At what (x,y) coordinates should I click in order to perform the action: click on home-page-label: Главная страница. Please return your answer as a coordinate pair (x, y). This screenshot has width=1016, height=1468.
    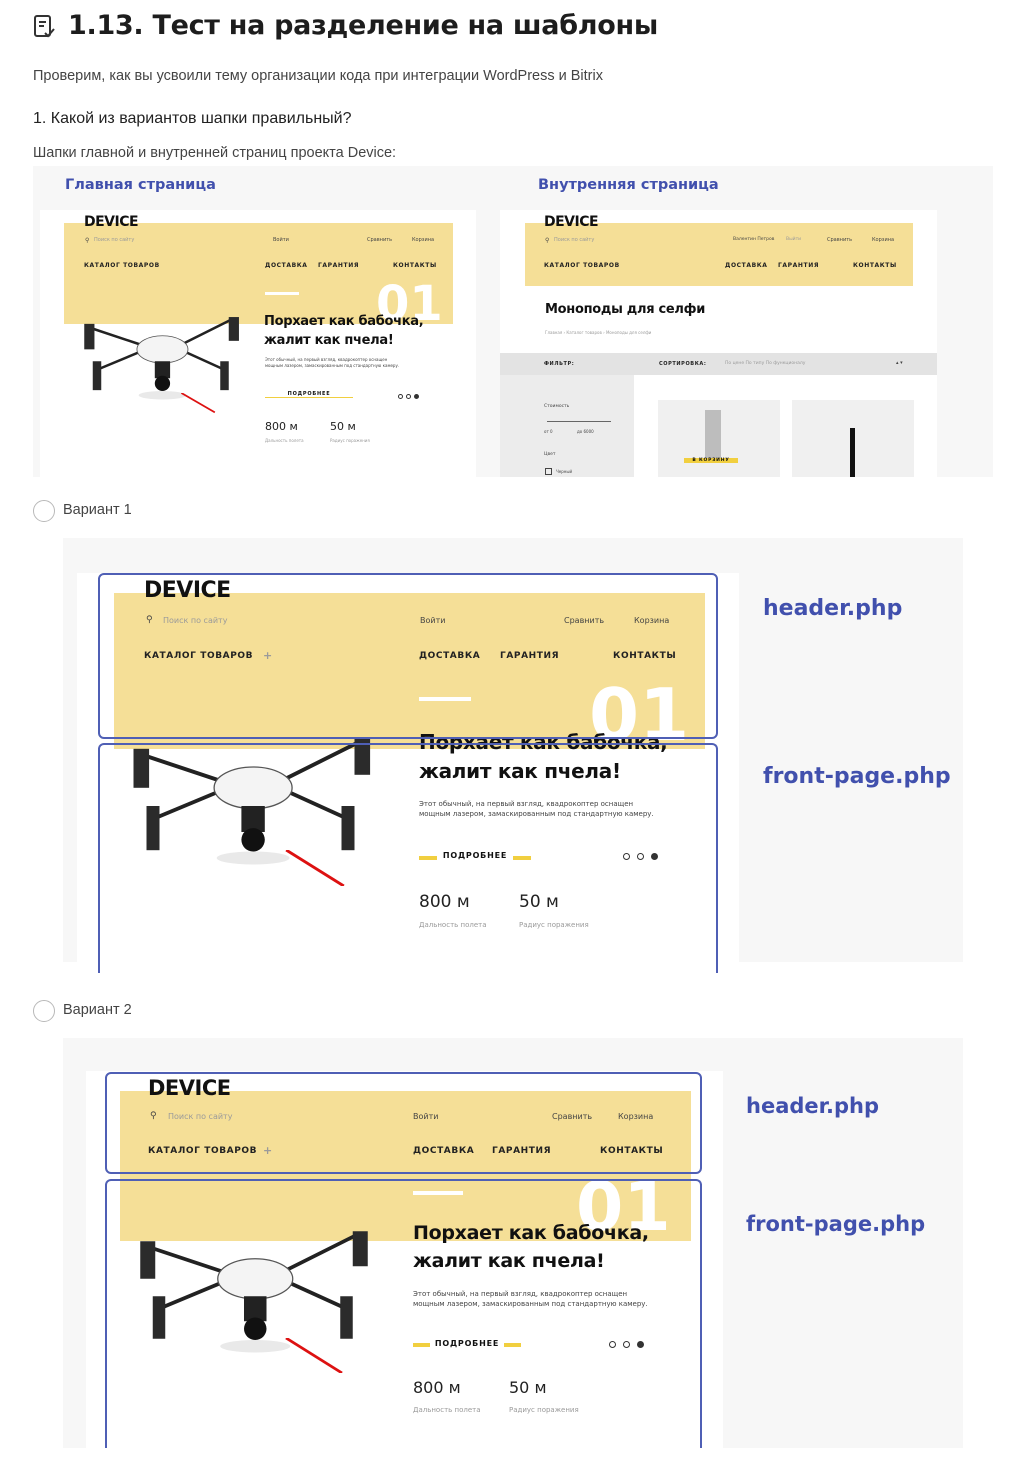
    Looking at the image, I should click on (140, 185).